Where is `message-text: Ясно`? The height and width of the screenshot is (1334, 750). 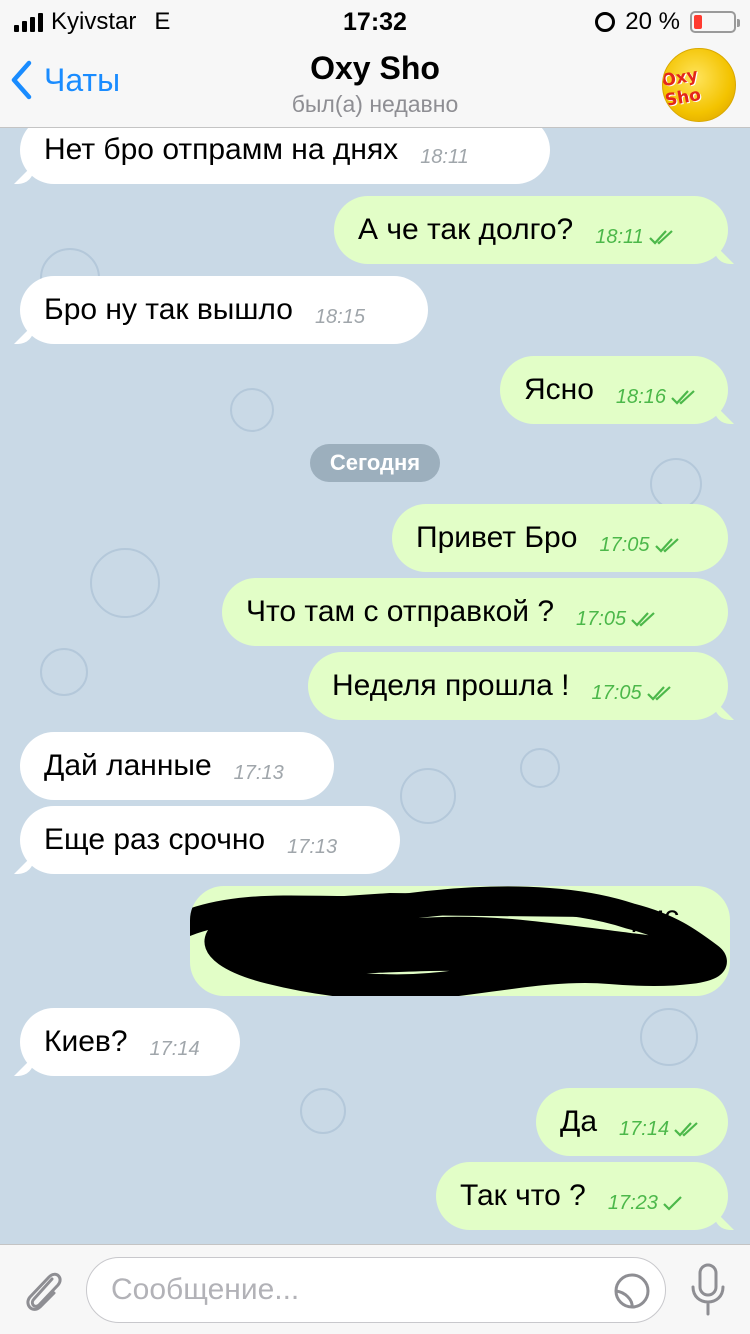 message-text: Ясно is located at coordinates (559, 389).